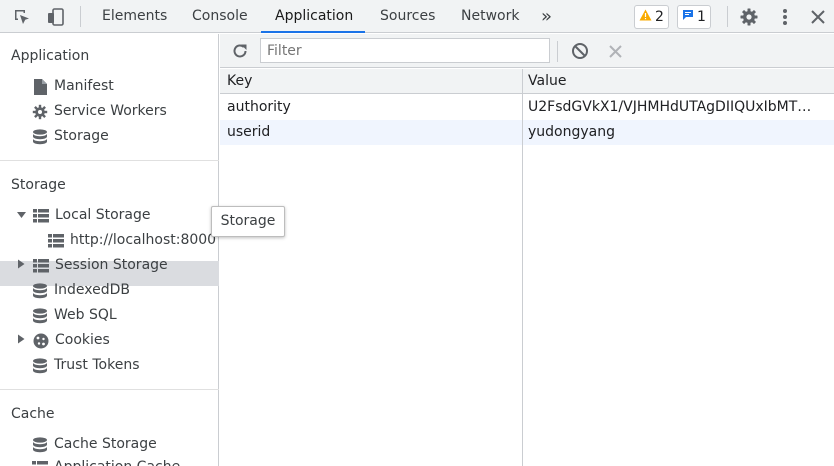 This screenshot has height=466, width=834. I want to click on table-cell-key: userid, so click(372, 132).